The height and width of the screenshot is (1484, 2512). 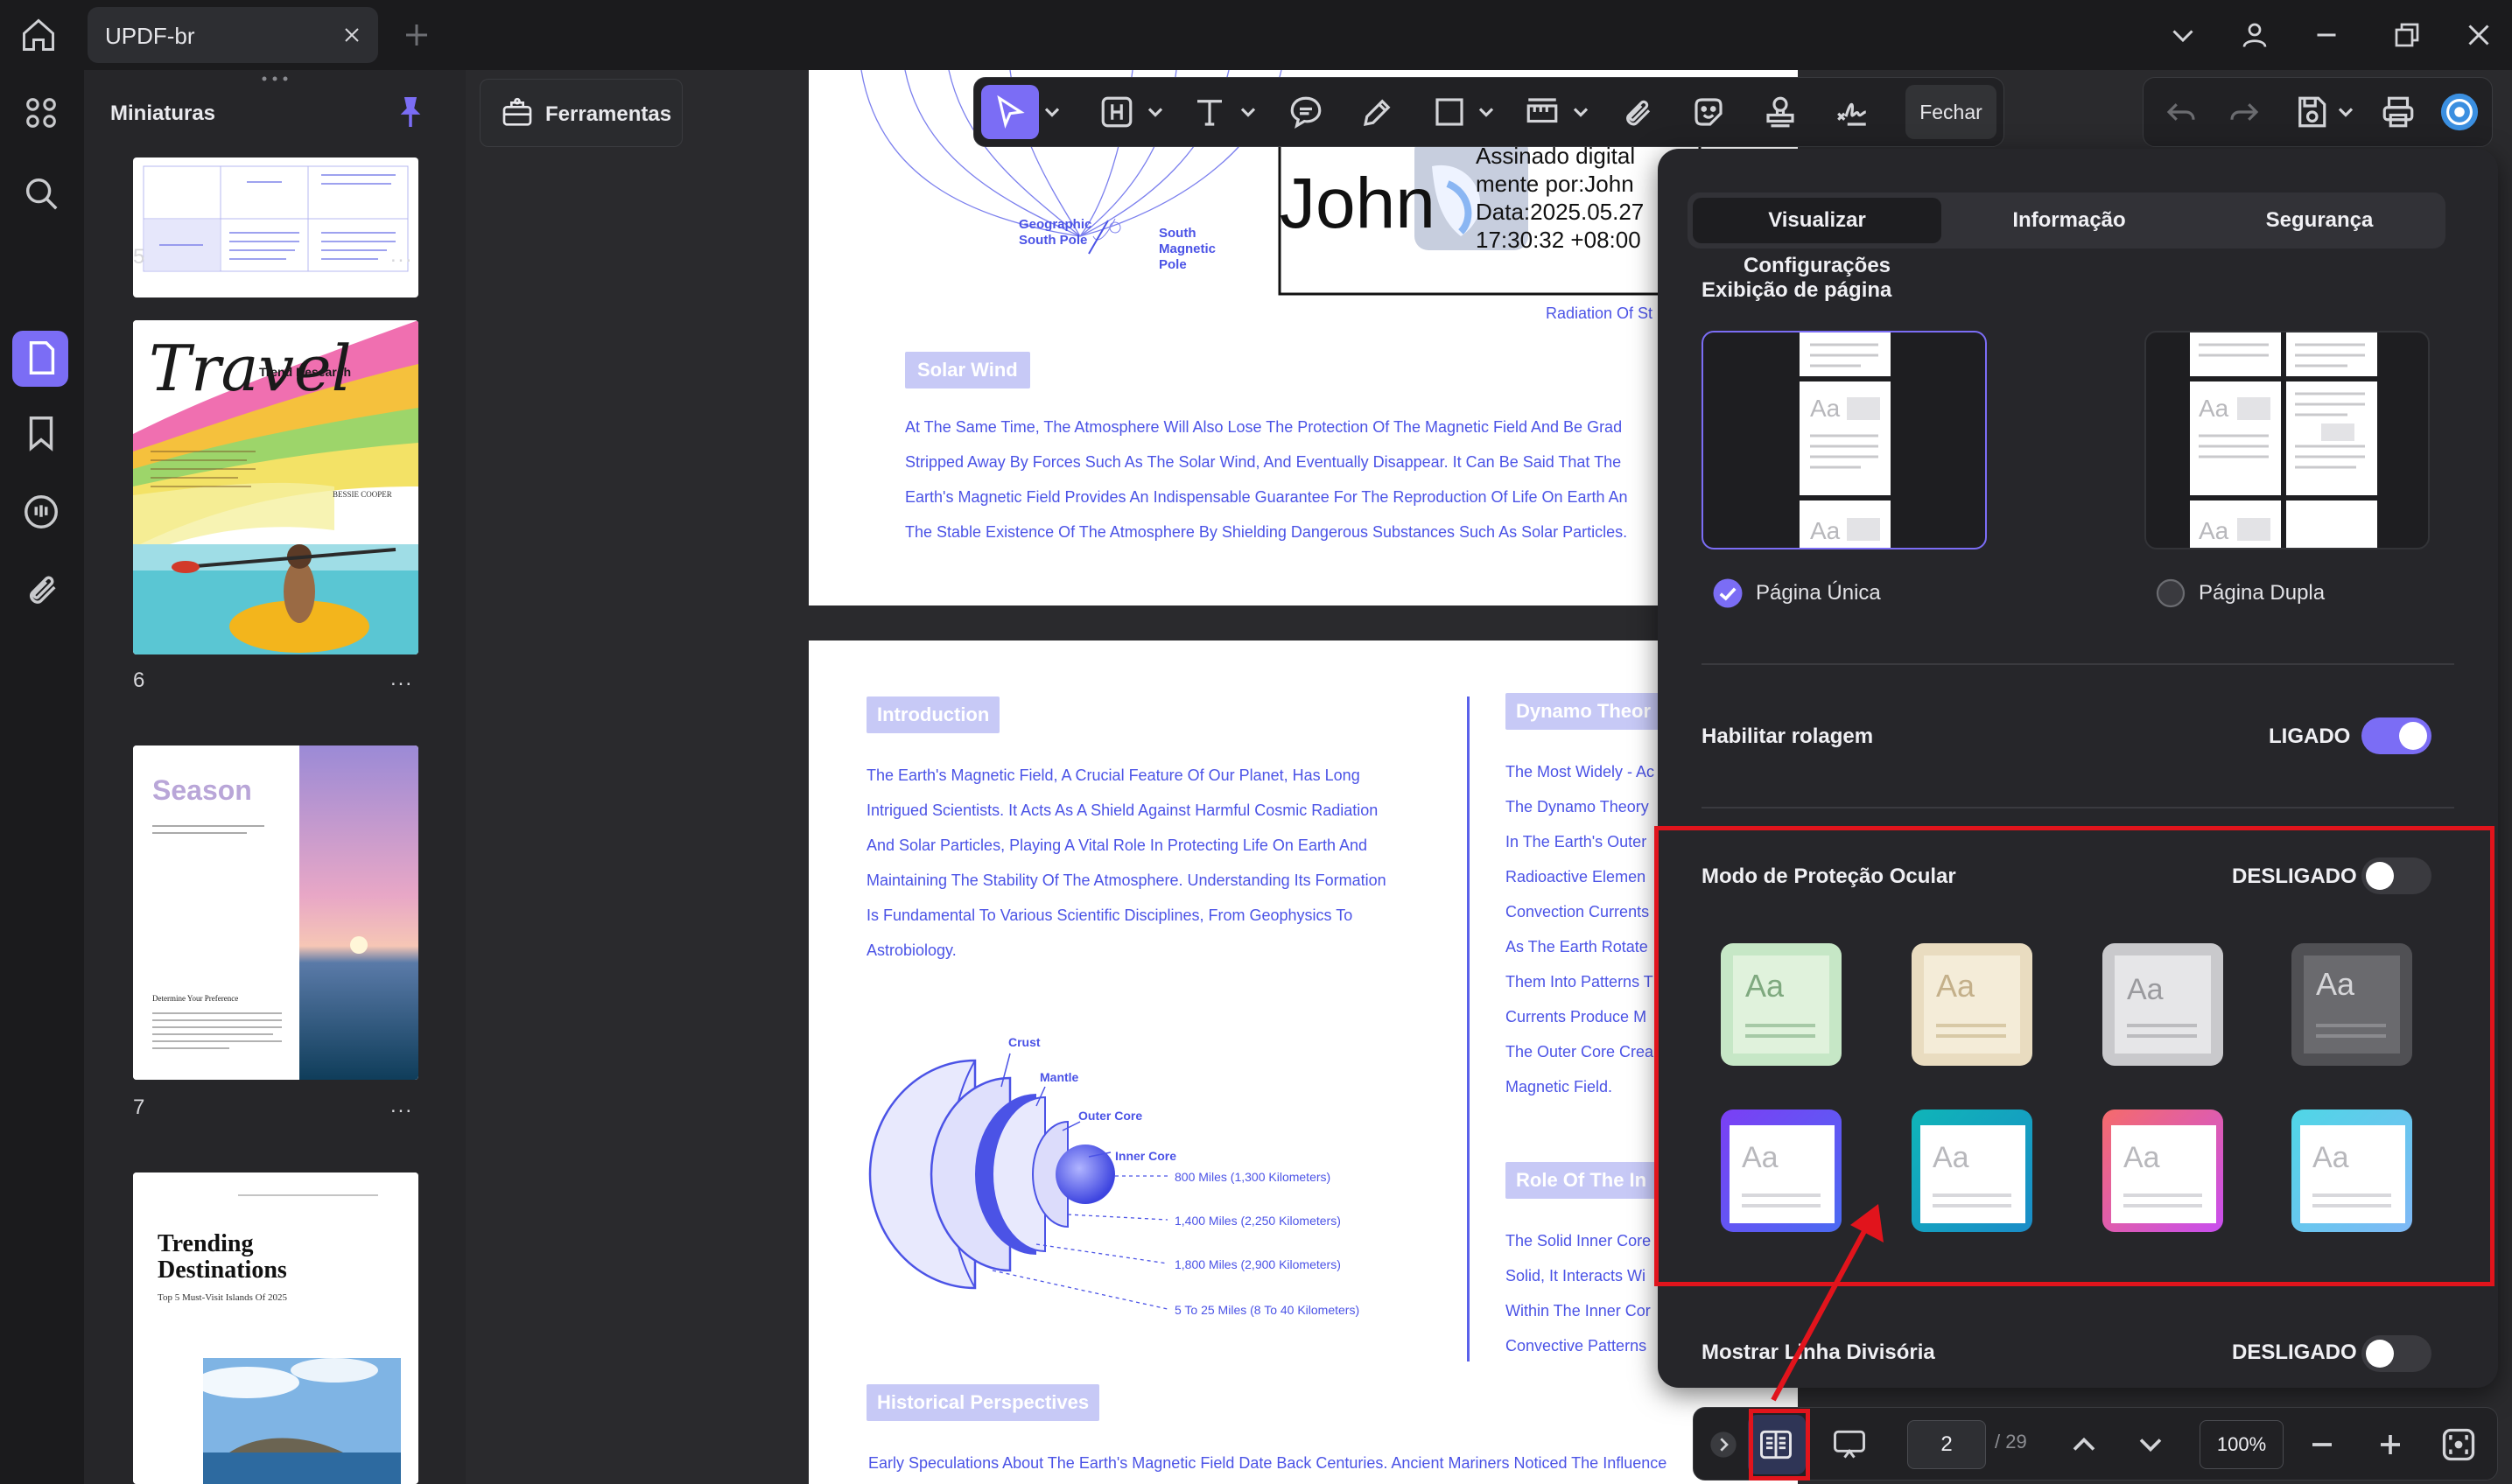 I want to click on document-tab: UPDF-br, so click(x=233, y=35).